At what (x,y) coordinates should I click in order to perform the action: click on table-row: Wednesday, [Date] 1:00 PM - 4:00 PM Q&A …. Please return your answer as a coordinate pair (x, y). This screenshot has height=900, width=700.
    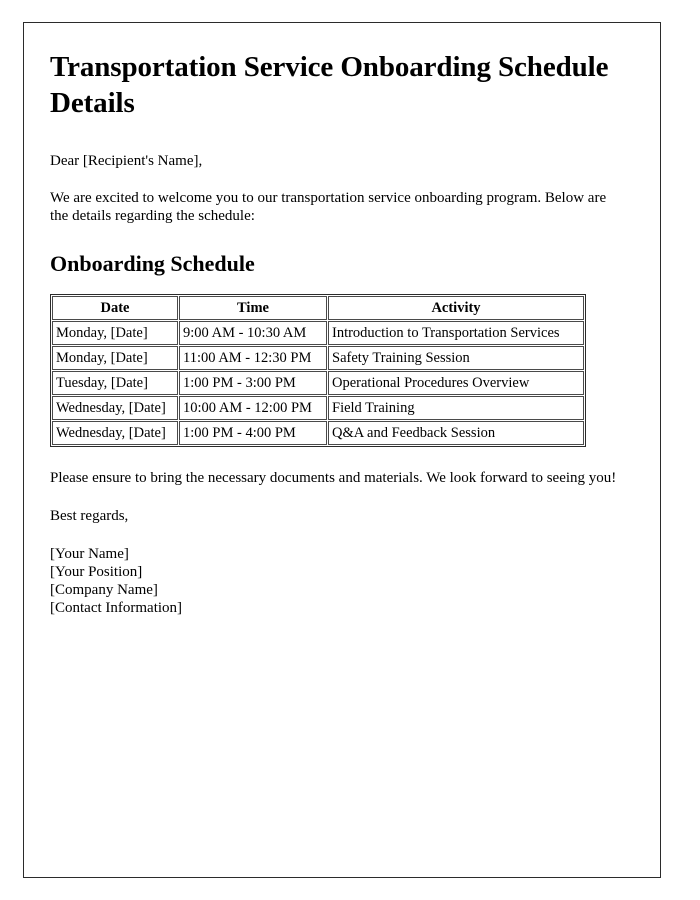
    Looking at the image, I should click on (318, 433).